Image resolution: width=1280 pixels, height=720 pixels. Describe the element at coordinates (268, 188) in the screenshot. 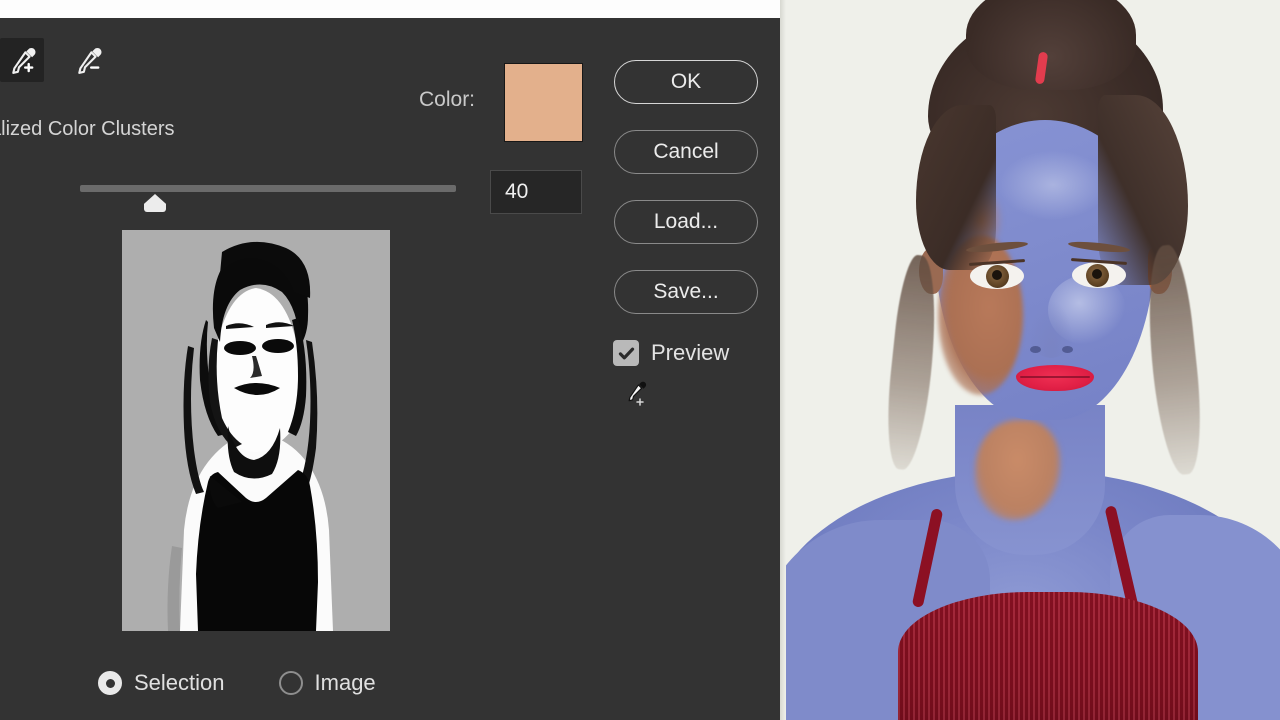

I see `fuzziness-slider-track` at that location.